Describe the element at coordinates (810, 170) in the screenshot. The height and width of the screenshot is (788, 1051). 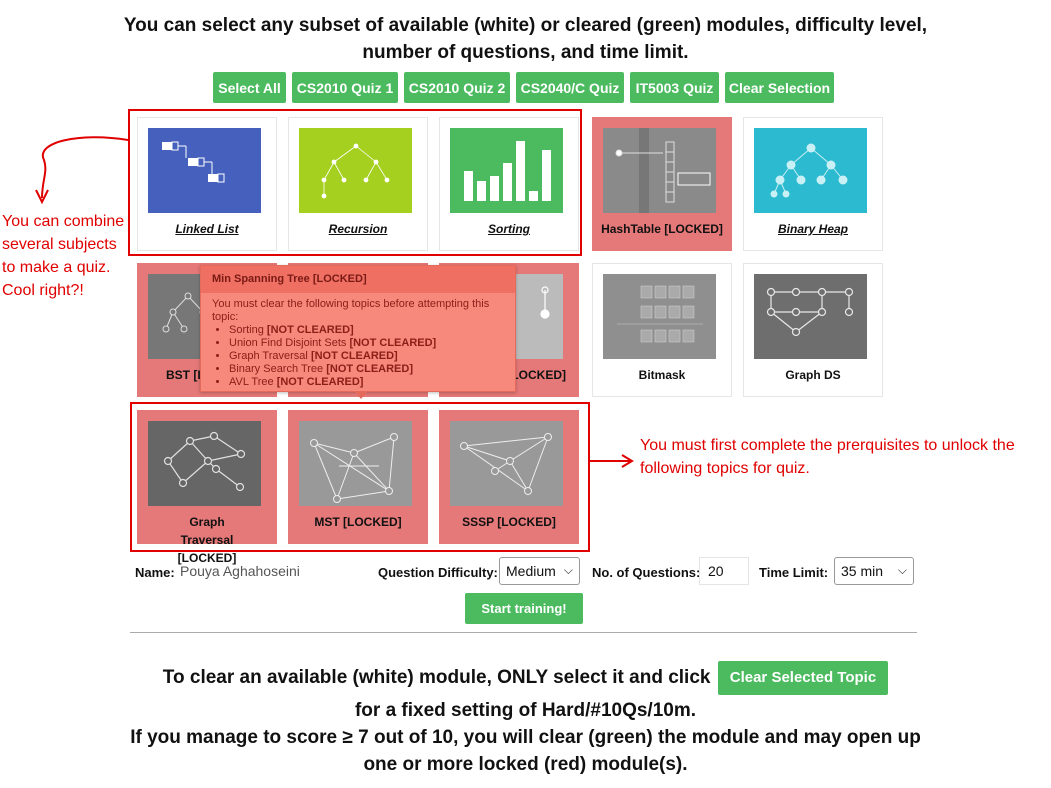
I see `binary-heap-thumbnail` at that location.